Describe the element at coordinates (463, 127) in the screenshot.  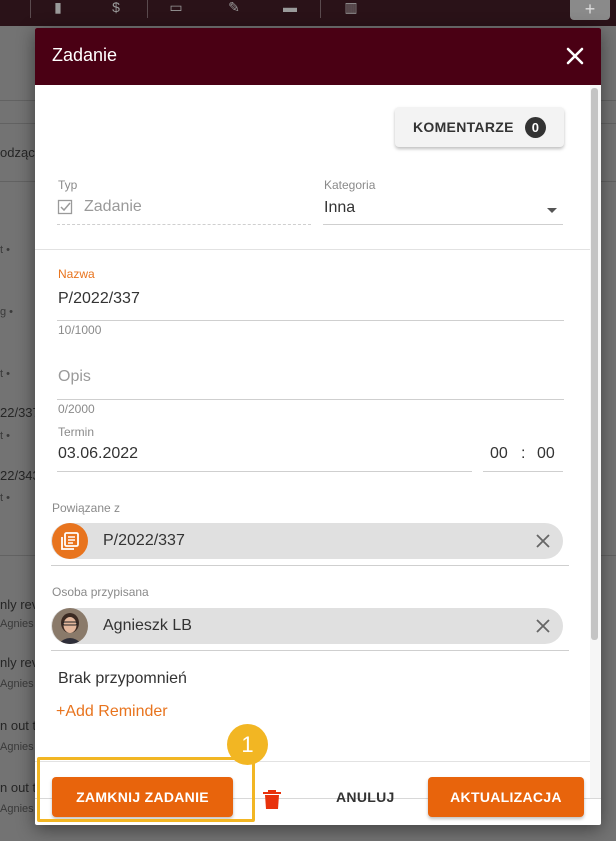
I see `comments-label: KOMENTARZE` at that location.